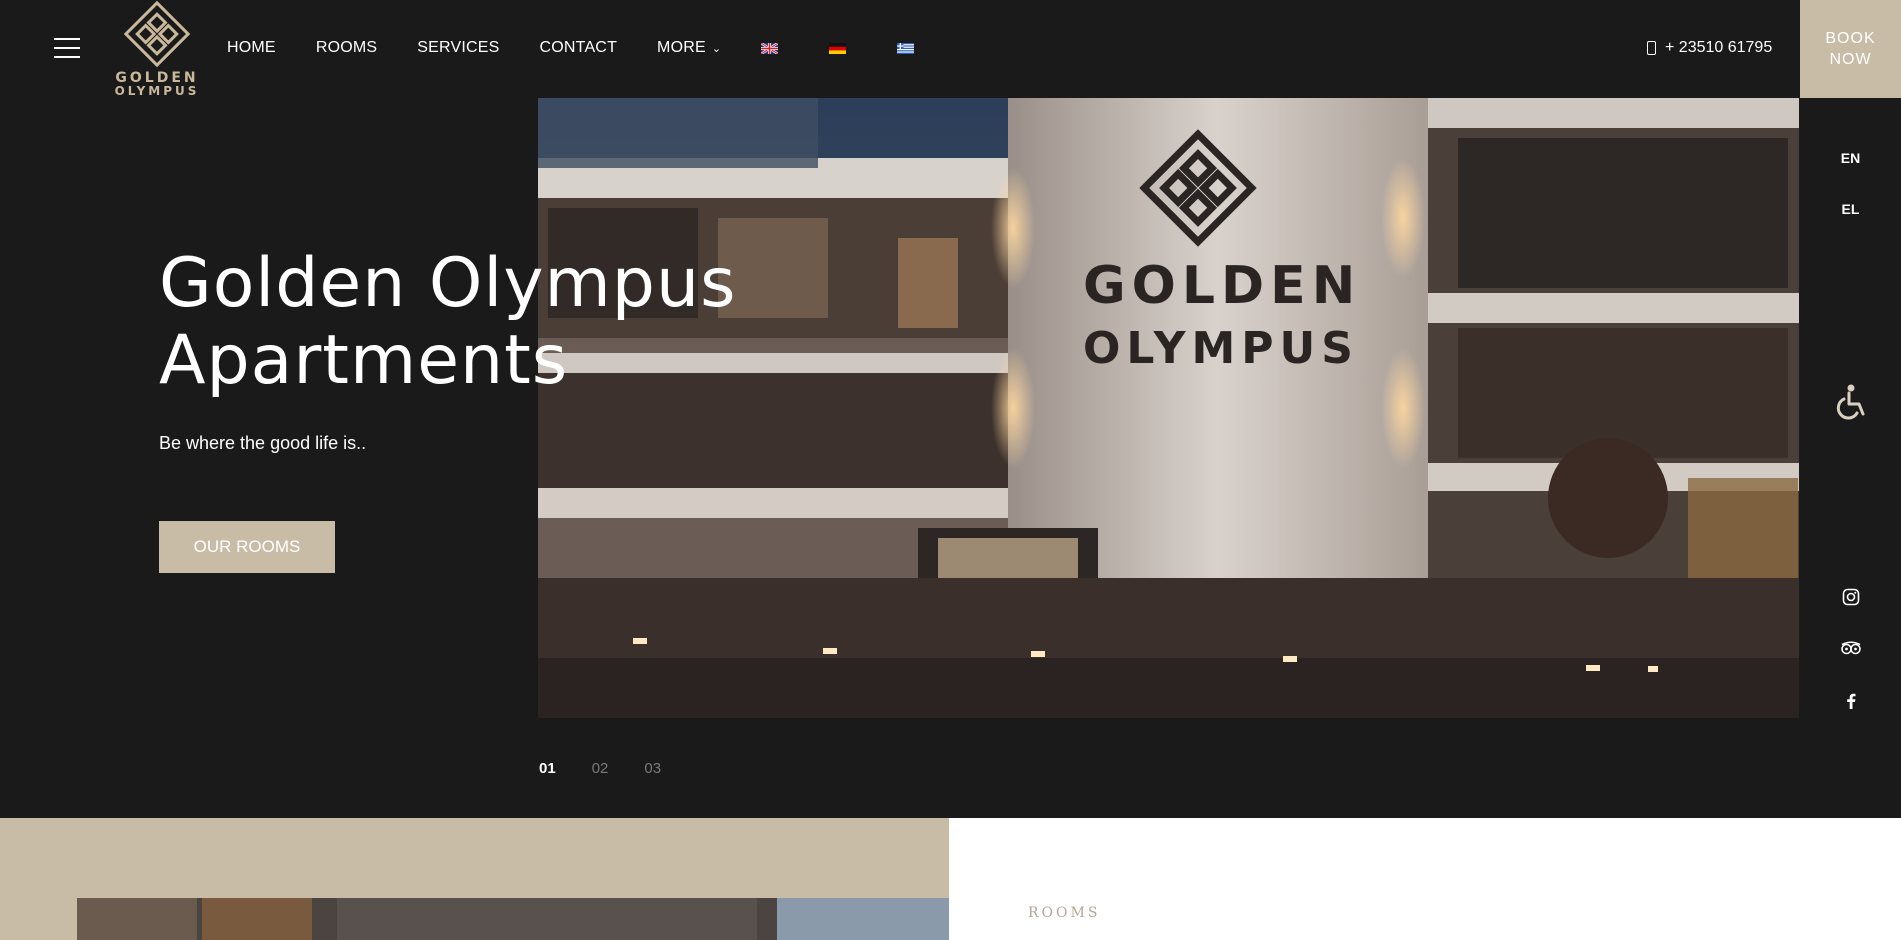  I want to click on hero-title: Golden Olympus Apartments, so click(448, 322).